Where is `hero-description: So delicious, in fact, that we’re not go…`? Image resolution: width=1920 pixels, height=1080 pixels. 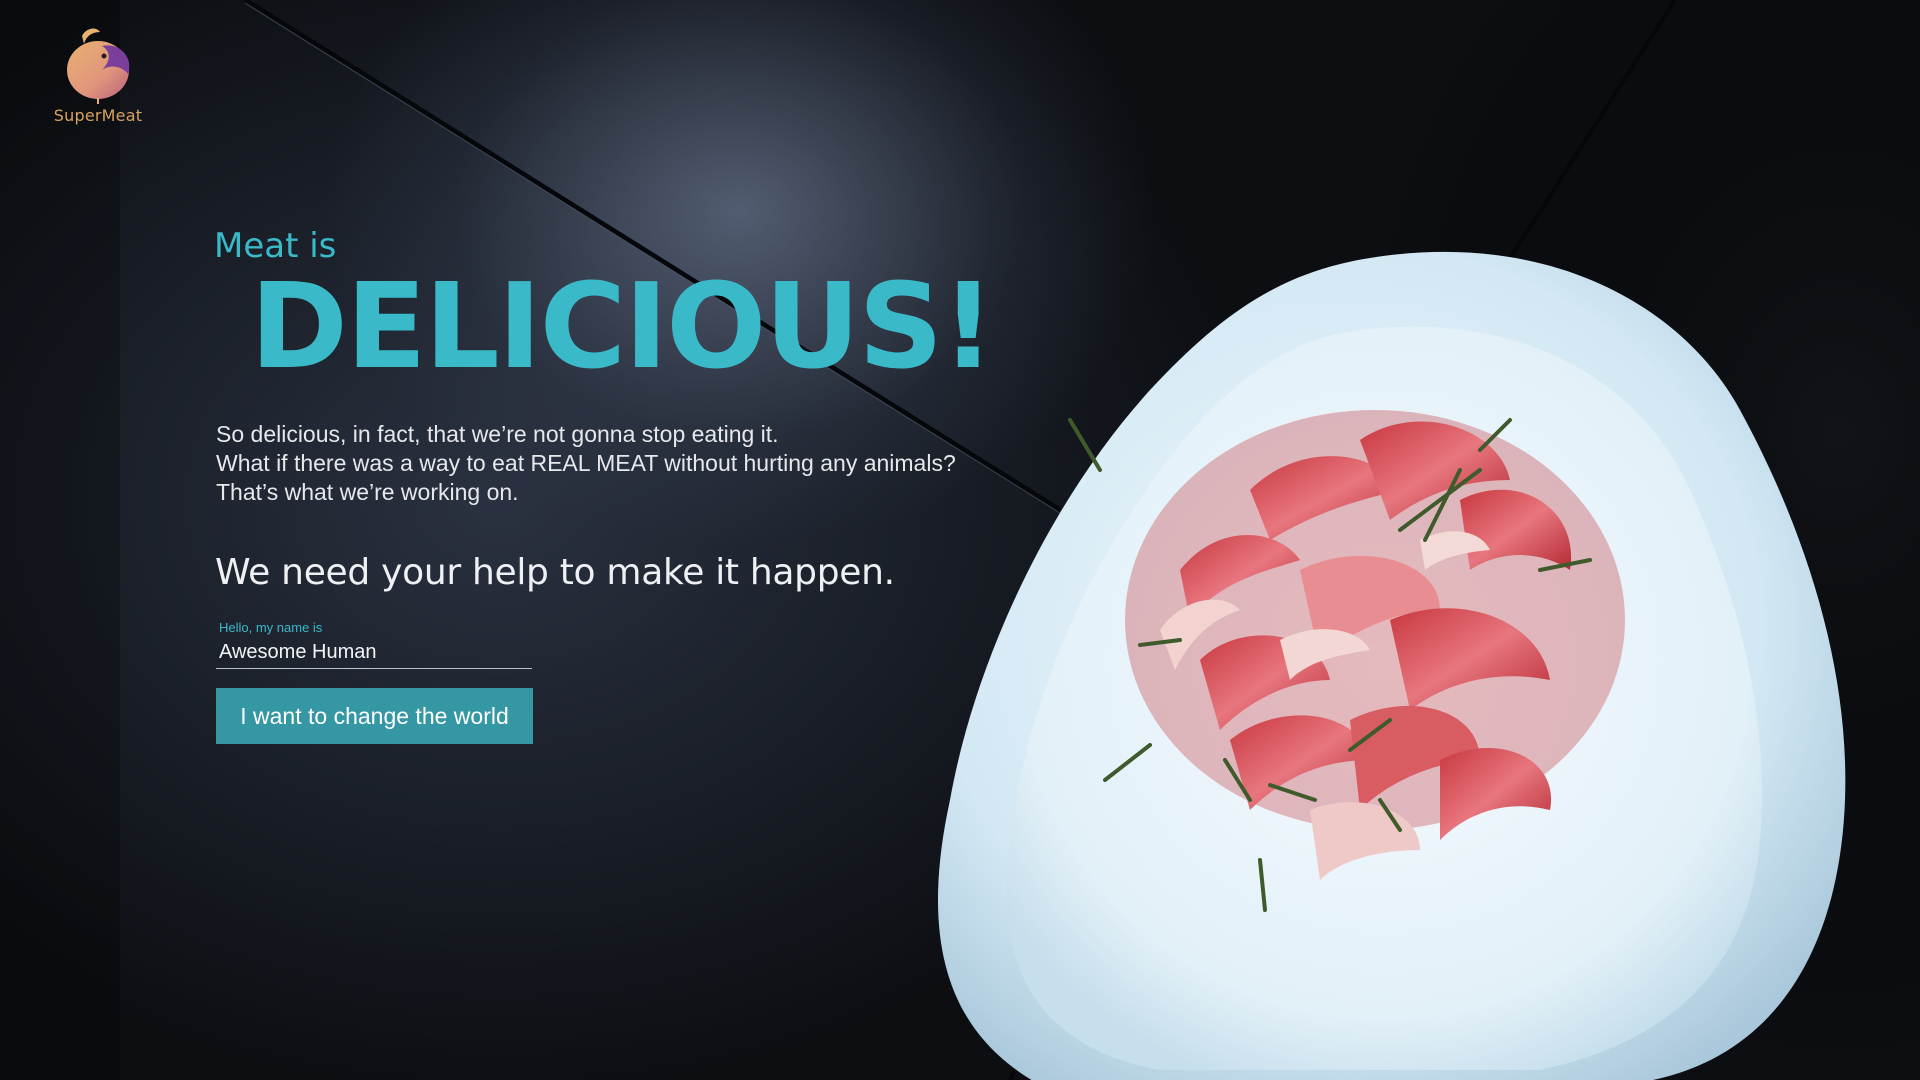
hero-description: So delicious, in fact, that we’re not go… is located at coordinates (596, 463).